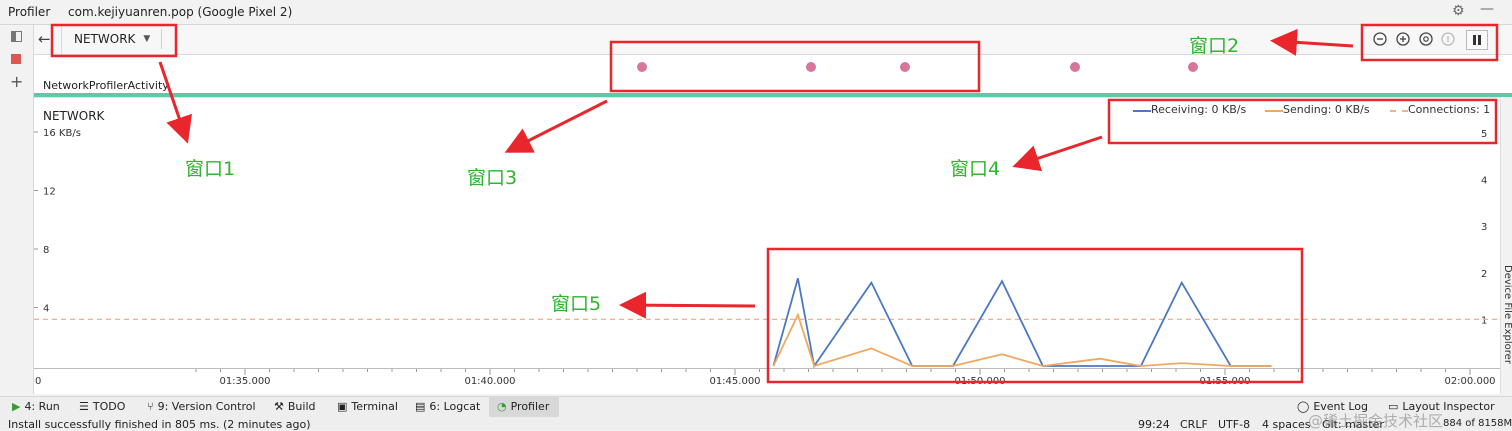  What do you see at coordinates (975, 169) in the screenshot?
I see `annotation-label-4: 窗口4` at bounding box center [975, 169].